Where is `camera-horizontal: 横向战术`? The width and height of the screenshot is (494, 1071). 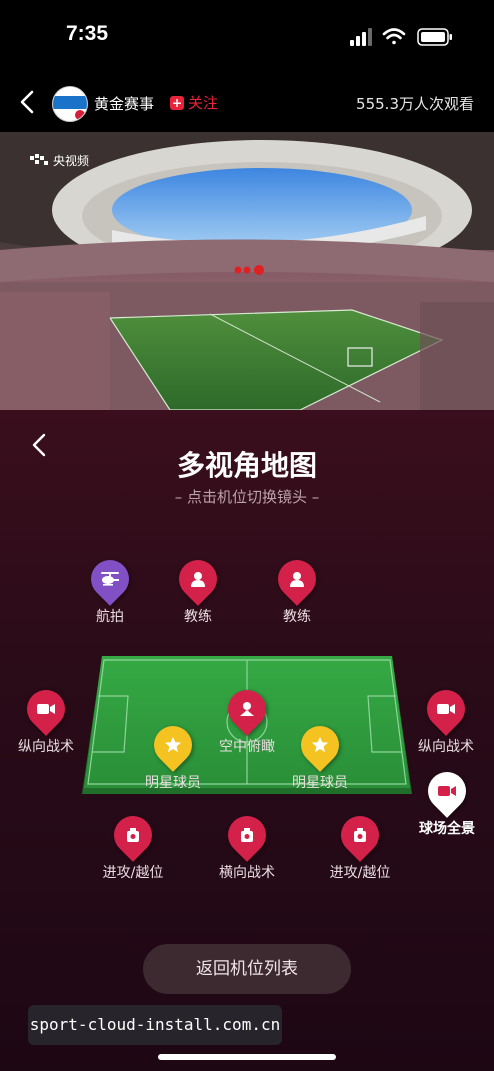 camera-horizontal: 横向战术 is located at coordinates (247, 845).